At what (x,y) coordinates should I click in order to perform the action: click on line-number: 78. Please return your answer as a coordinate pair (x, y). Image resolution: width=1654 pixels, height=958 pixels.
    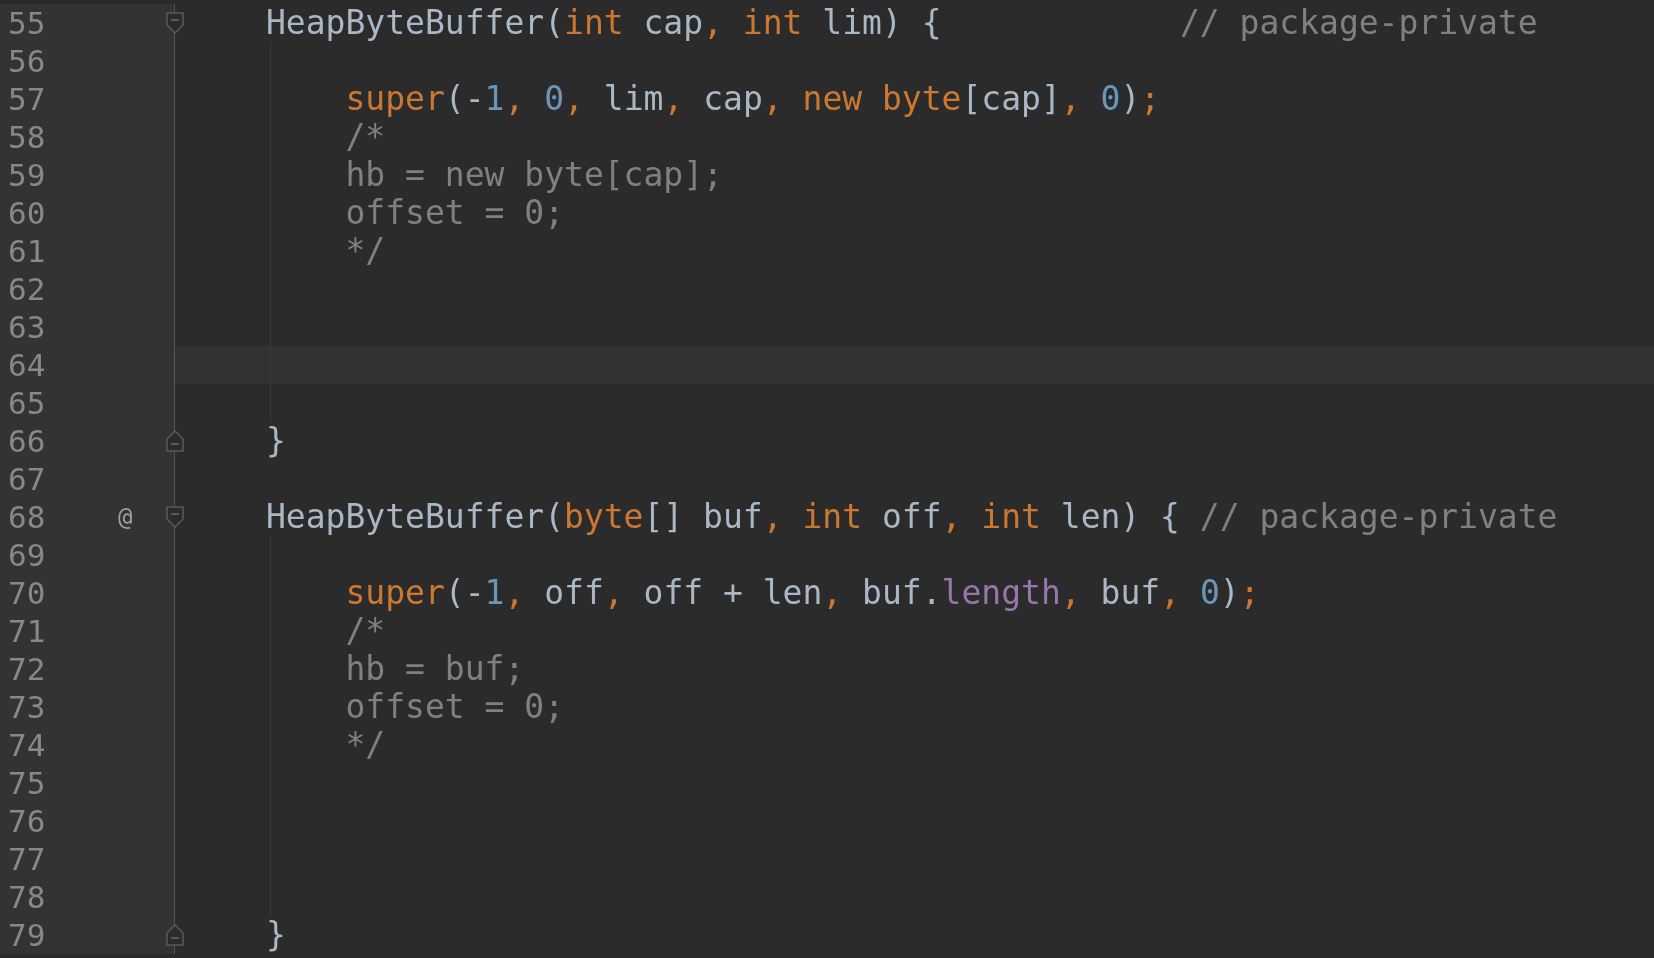
    Looking at the image, I should click on (27, 897).